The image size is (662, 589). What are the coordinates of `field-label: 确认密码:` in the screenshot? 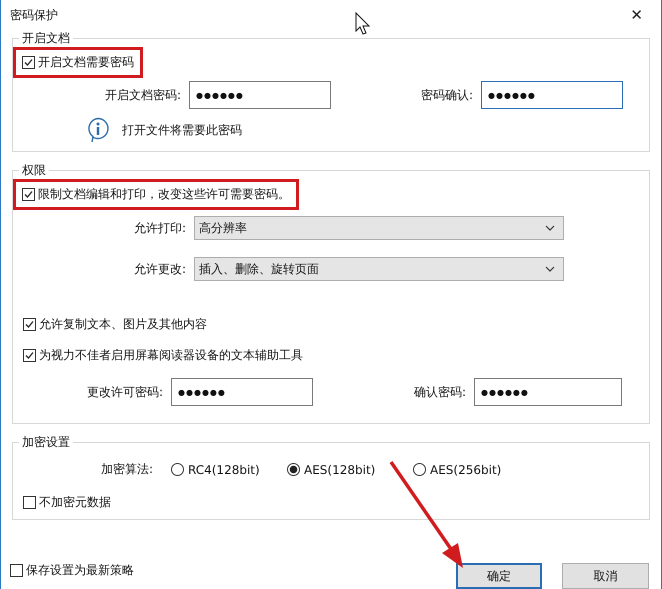 It's located at (439, 392).